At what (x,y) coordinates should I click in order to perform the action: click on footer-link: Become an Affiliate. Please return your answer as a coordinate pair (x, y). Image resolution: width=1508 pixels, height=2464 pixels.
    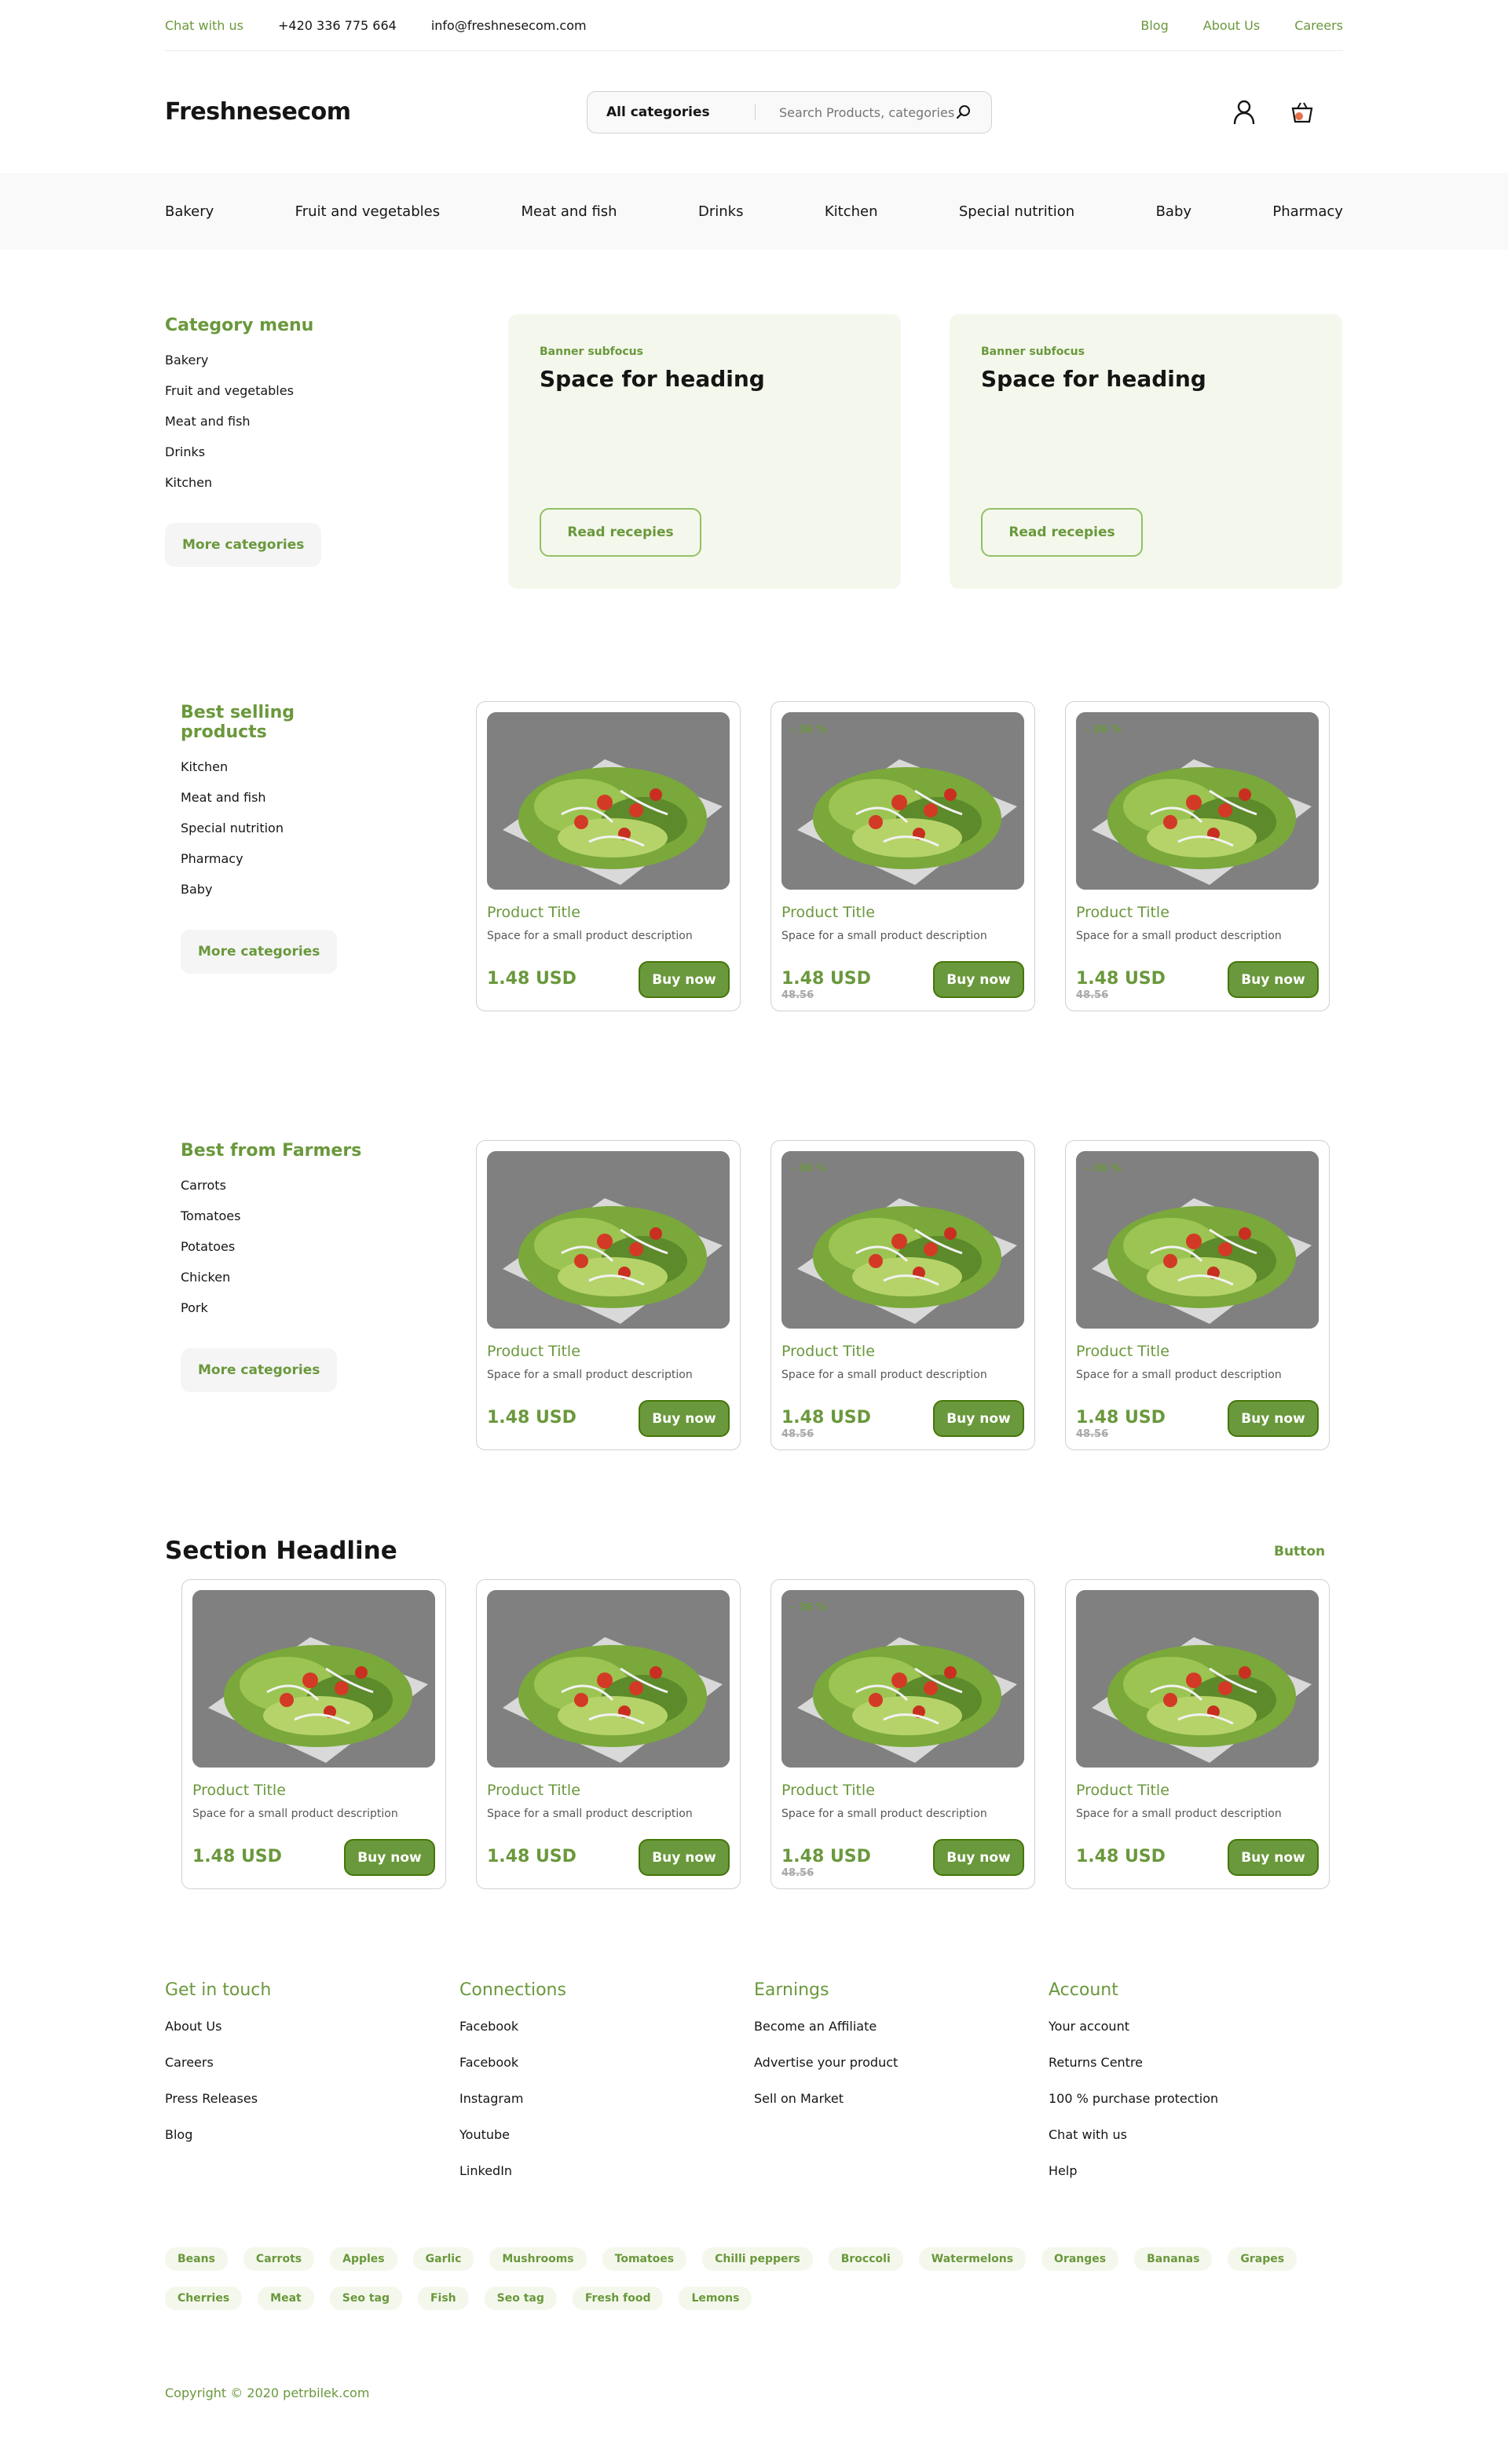
    Looking at the image, I should click on (826, 2027).